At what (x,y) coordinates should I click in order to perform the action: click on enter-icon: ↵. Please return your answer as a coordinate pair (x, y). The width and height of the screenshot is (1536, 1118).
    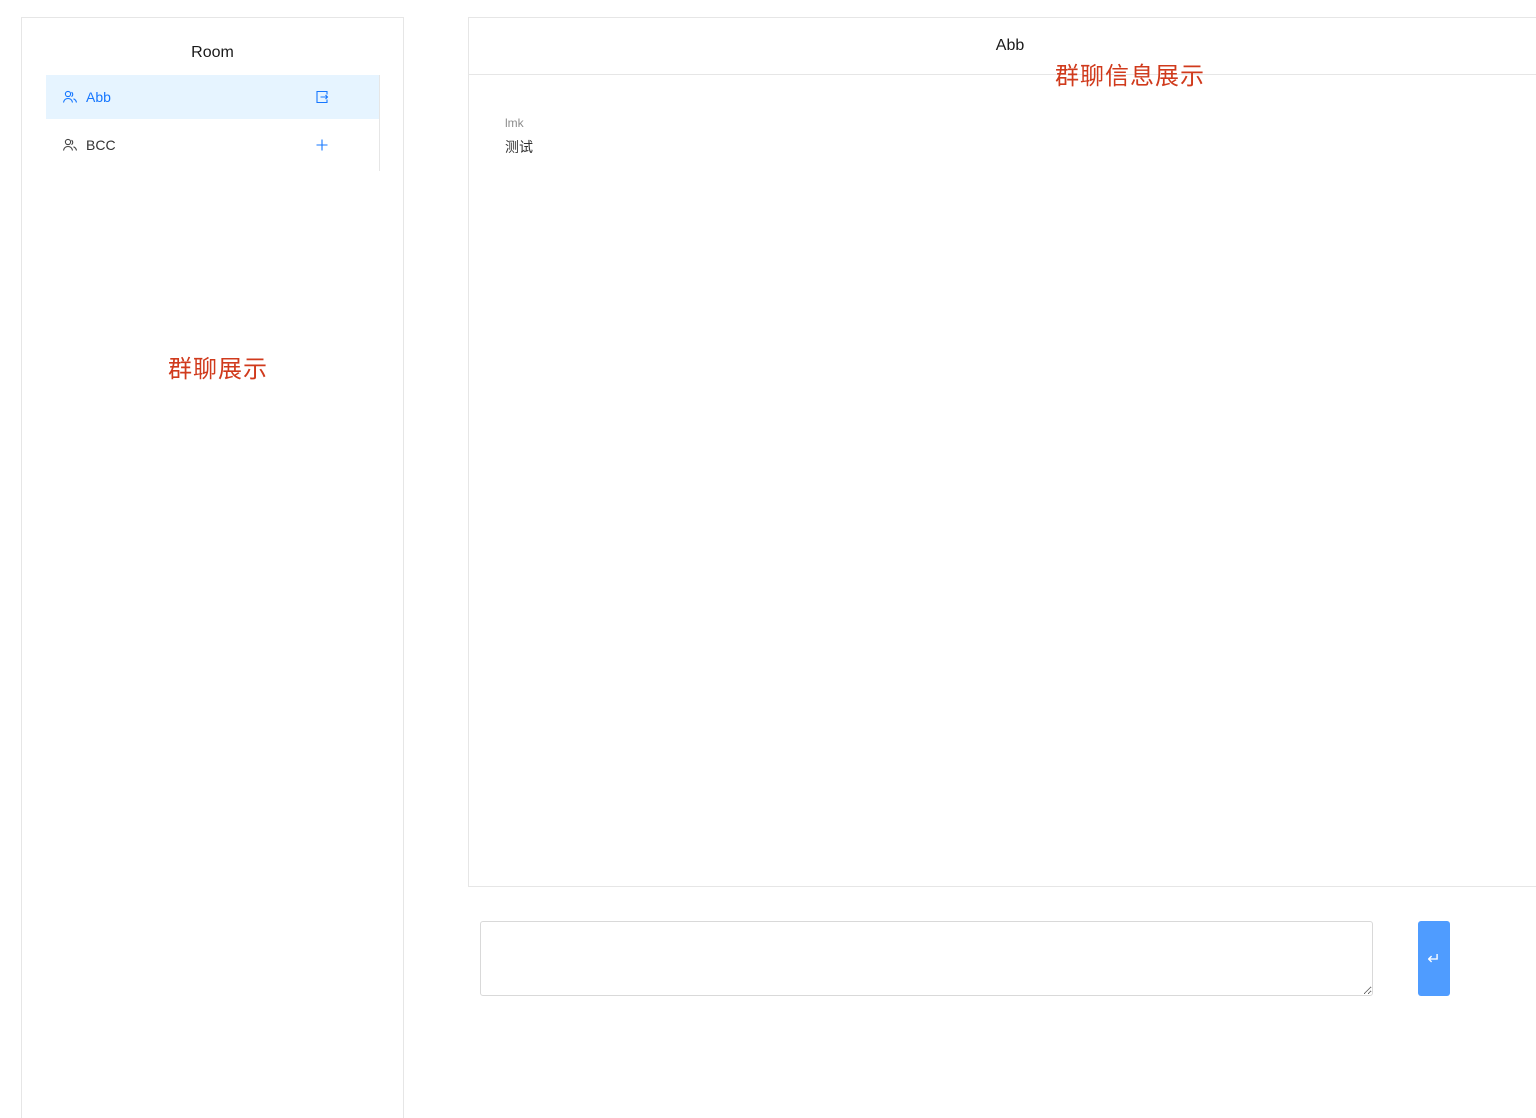
    Looking at the image, I should click on (1434, 959).